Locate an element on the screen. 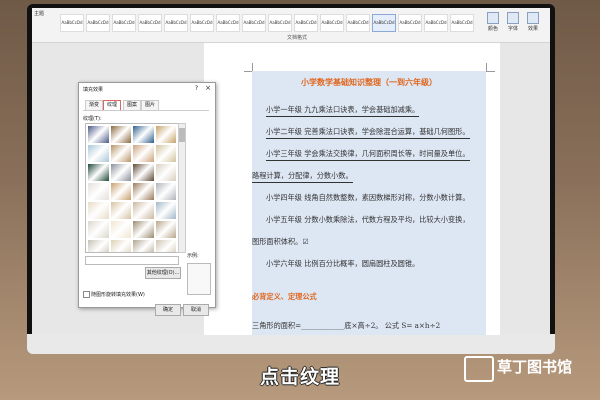  help-button: ? is located at coordinates (196, 88).